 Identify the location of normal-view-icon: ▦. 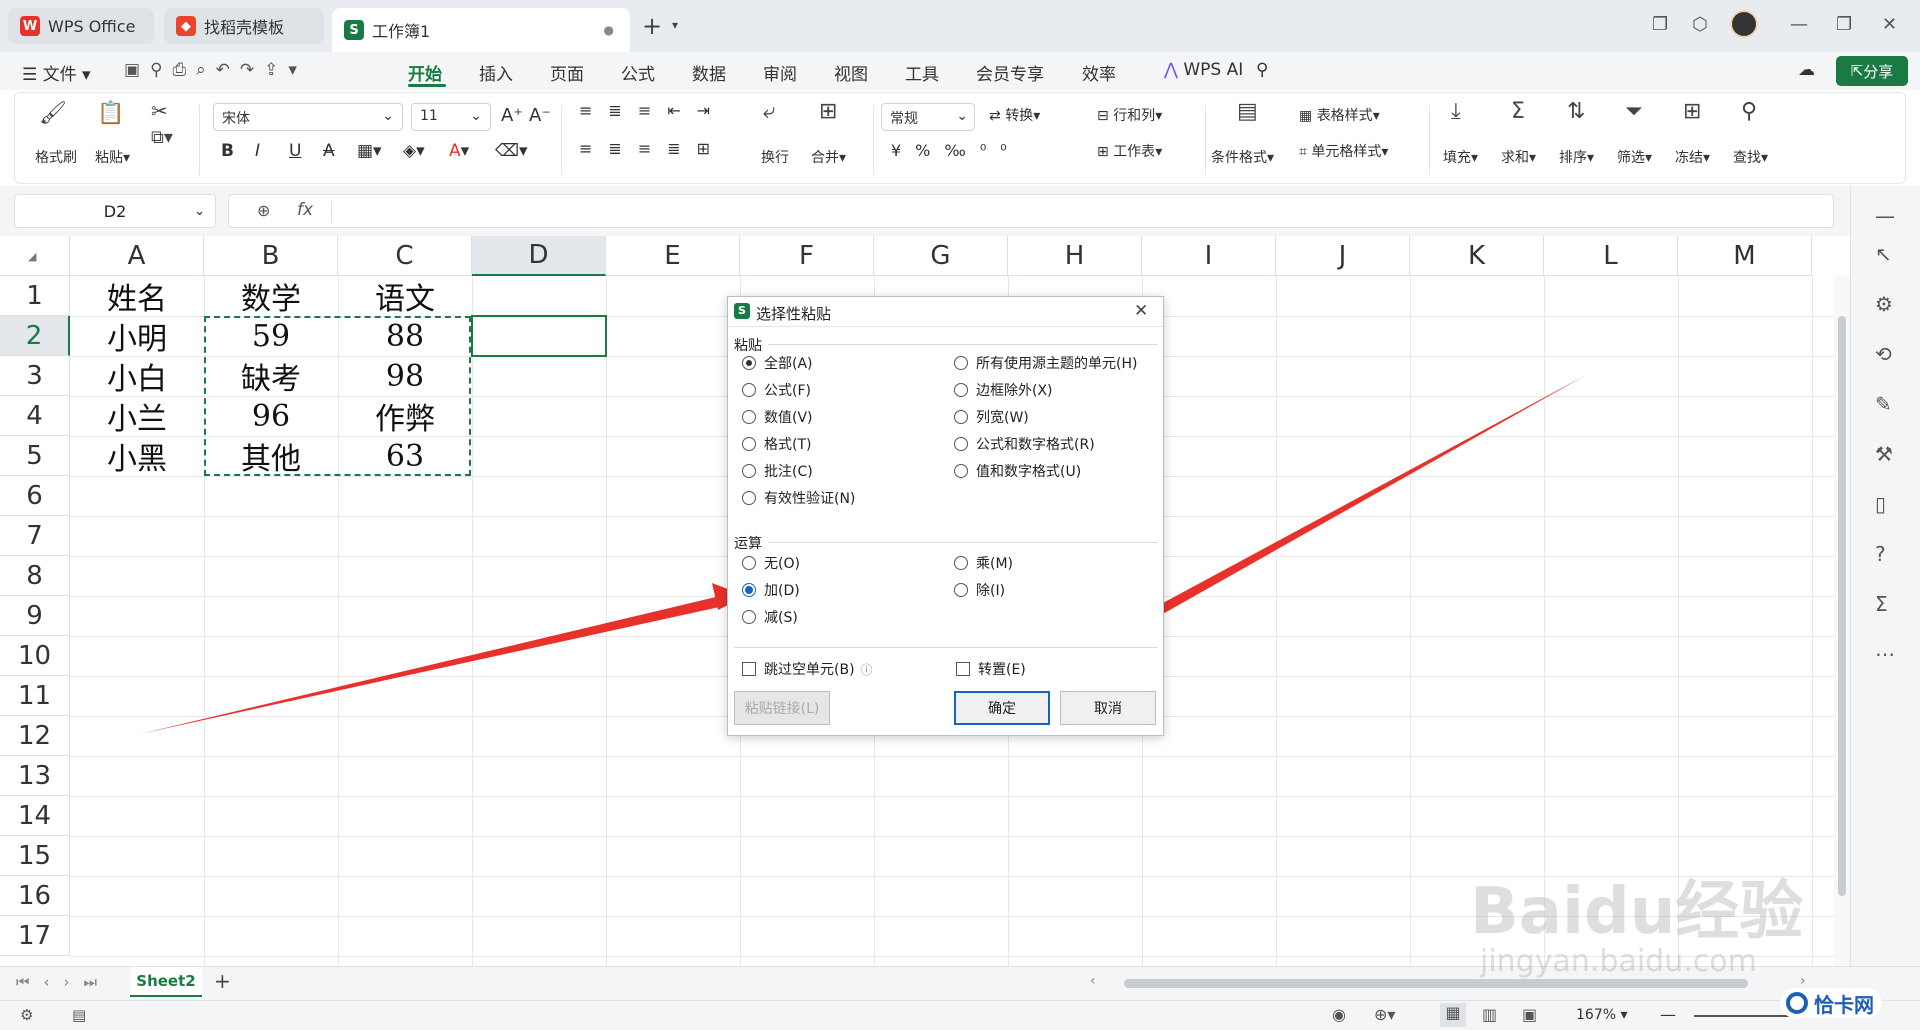
(1453, 1015).